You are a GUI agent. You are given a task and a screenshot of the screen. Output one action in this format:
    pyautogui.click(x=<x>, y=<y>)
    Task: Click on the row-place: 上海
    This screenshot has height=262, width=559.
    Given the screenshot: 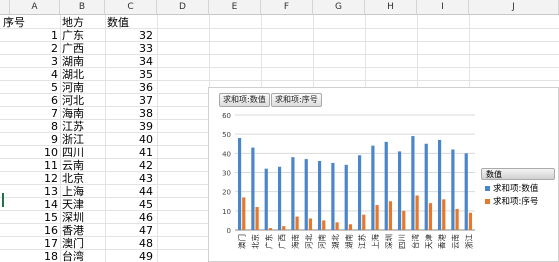 What is the action you would take?
    pyautogui.click(x=73, y=191)
    